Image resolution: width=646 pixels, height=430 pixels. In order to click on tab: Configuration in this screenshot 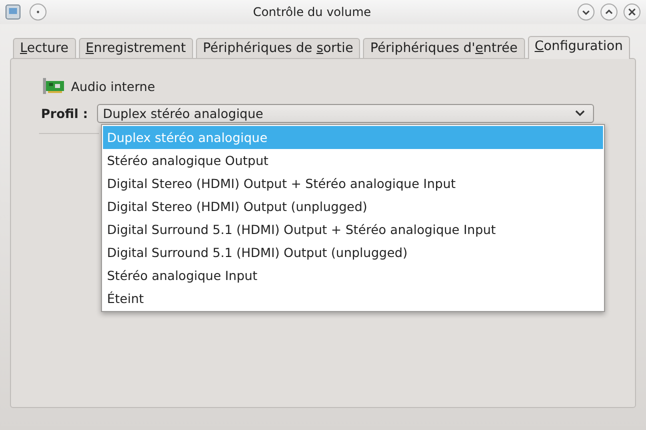, I will do `click(579, 47)`.